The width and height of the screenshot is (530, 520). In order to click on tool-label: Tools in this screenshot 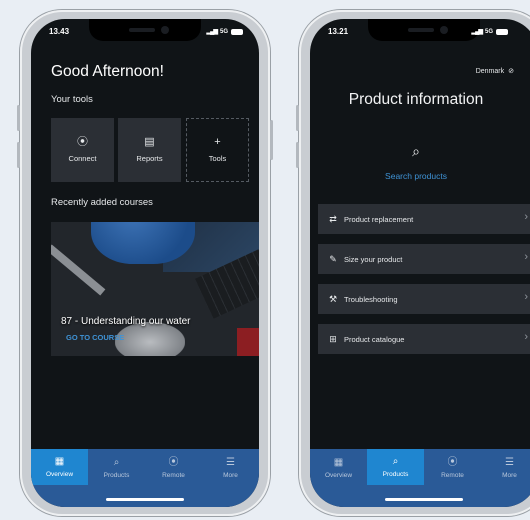, I will do `click(217, 158)`.